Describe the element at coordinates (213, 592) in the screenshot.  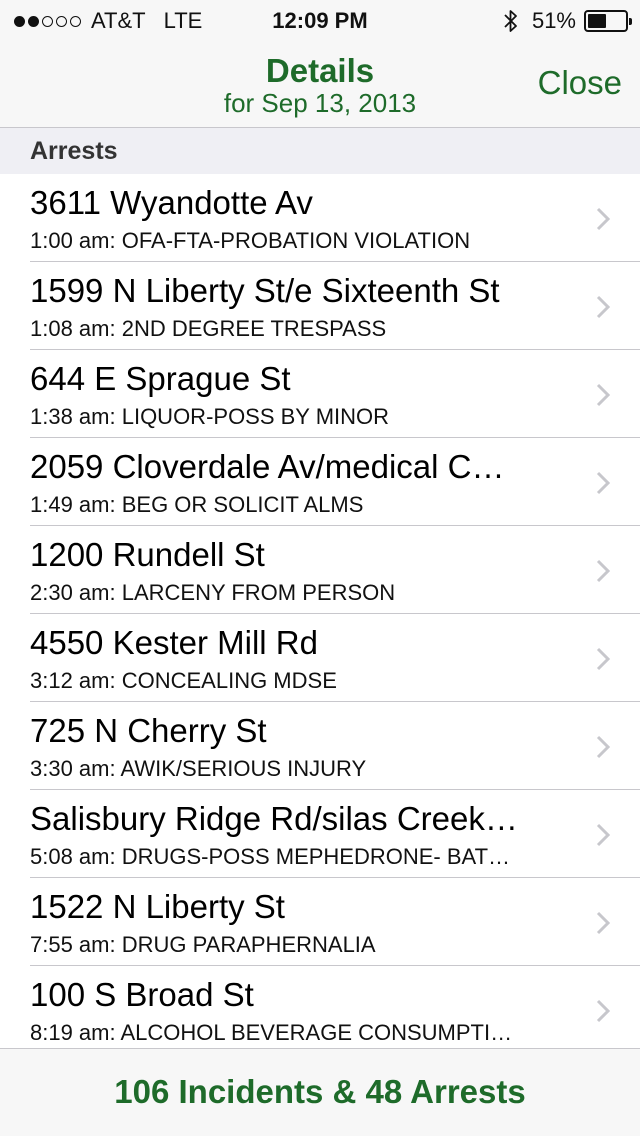
I see `list-item-subtitle: 2:30 am: LARCENY FROM PERSON` at that location.